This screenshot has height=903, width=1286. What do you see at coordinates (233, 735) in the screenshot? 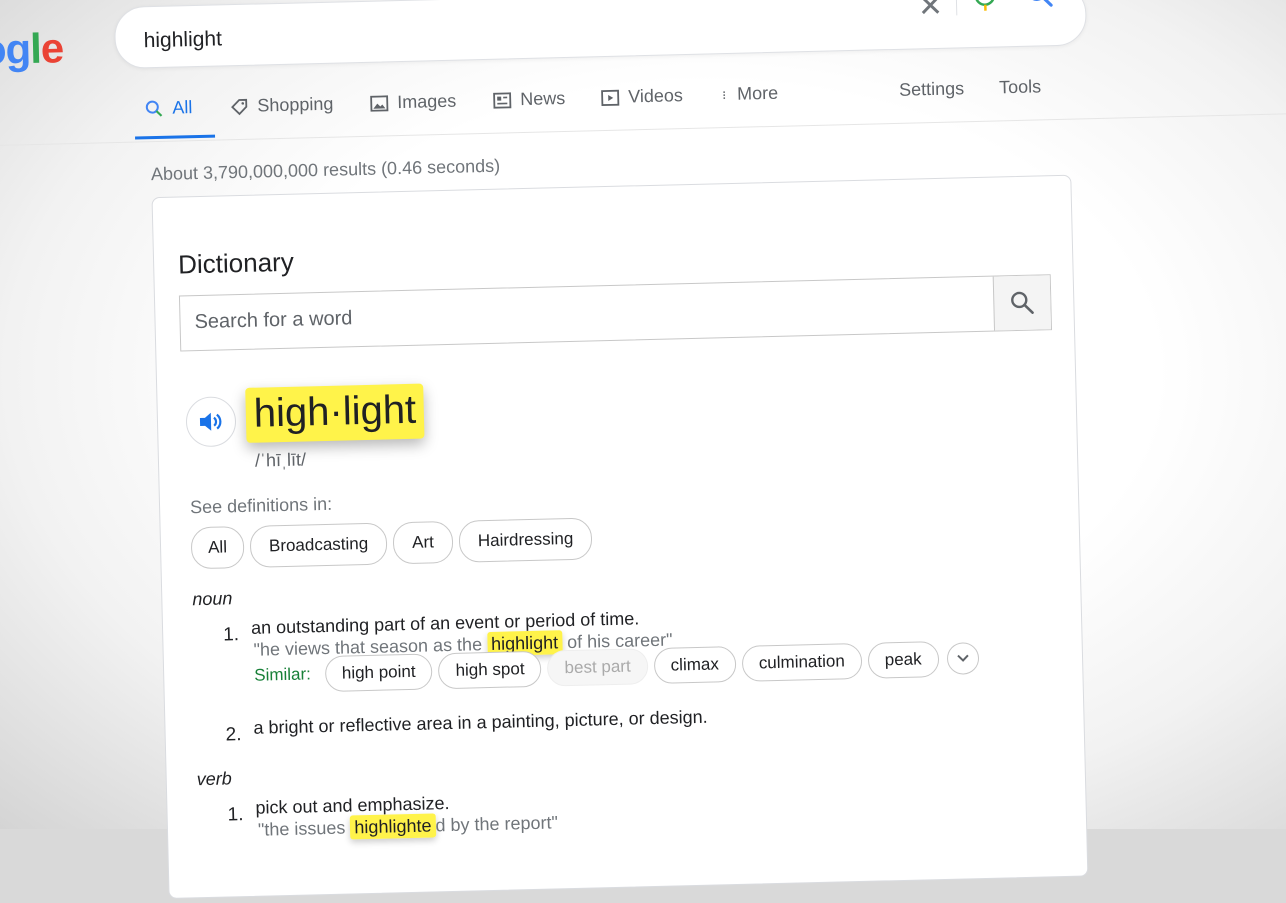
I see `sense-number: 2.` at bounding box center [233, 735].